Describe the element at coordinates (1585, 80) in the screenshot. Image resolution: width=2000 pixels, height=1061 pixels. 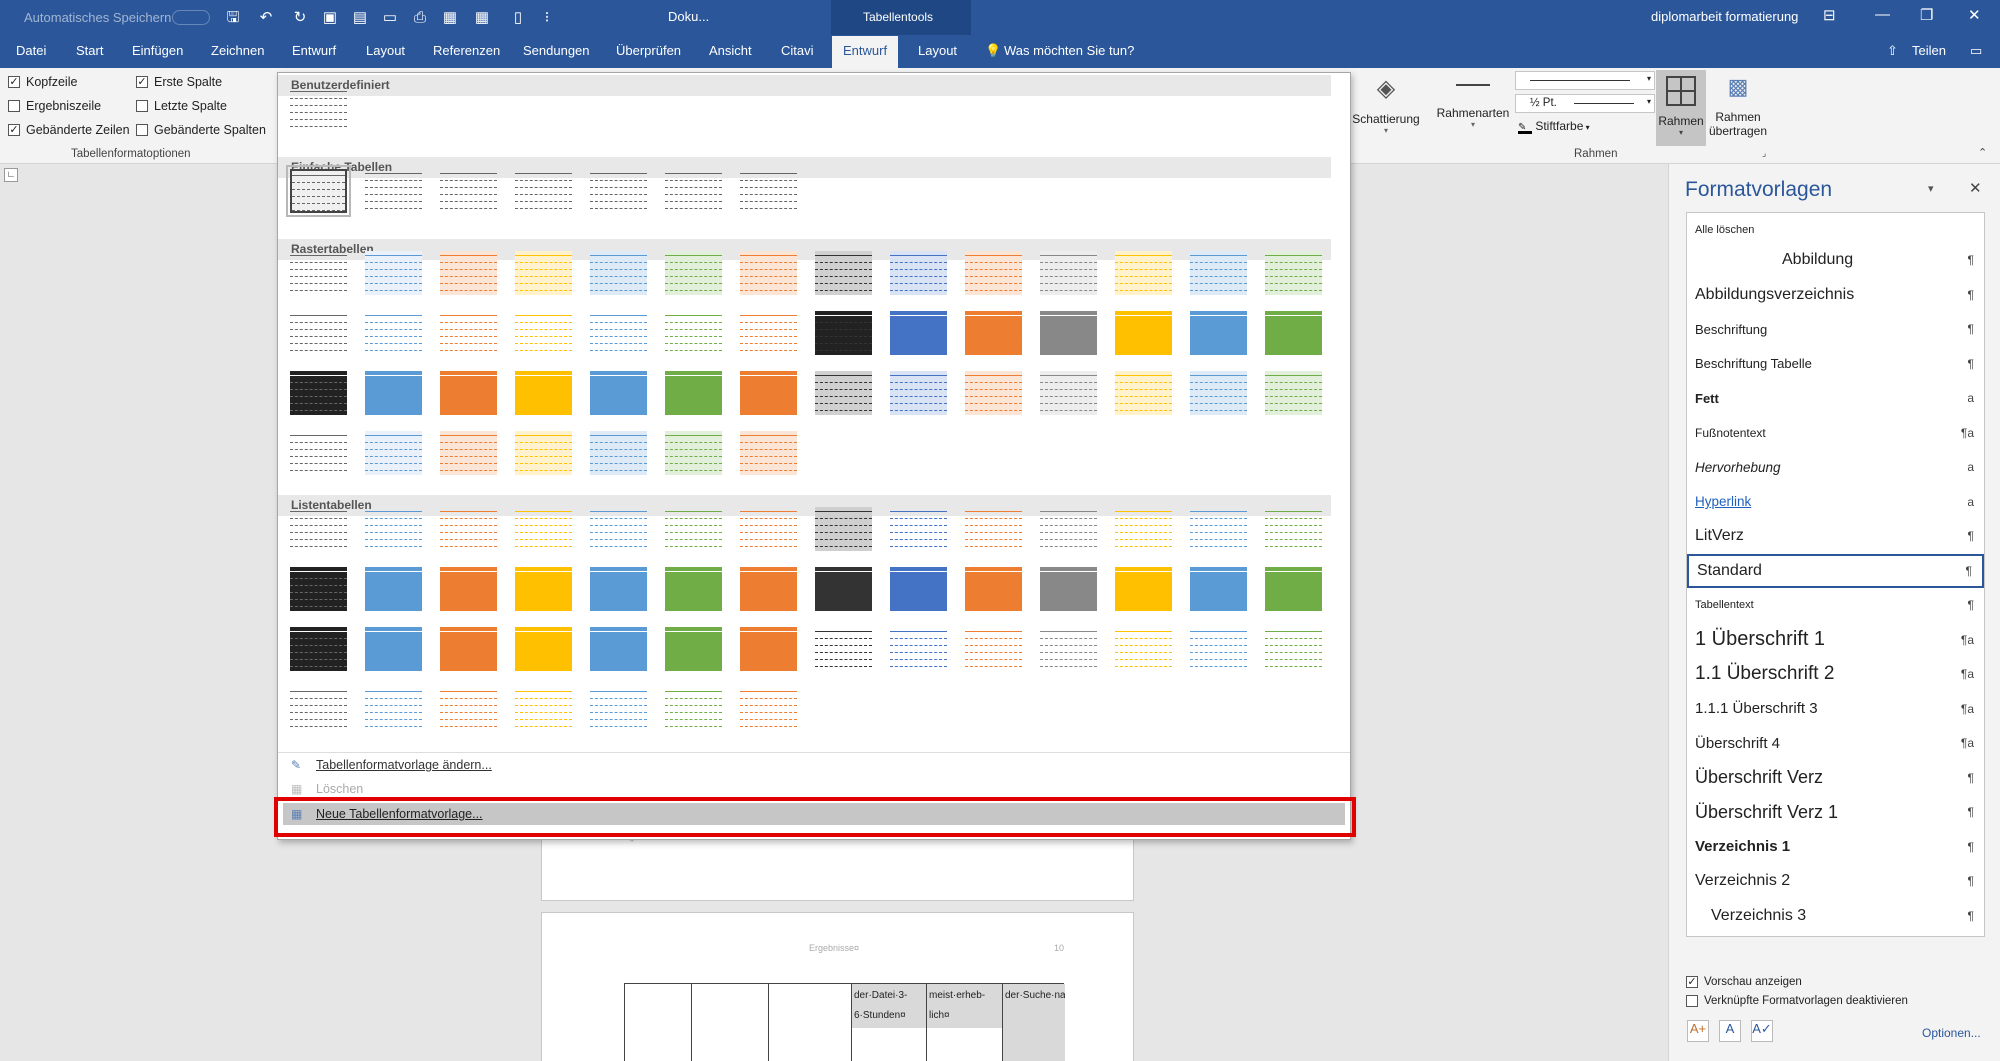
I see `line-style-dropdown: ▾` at that location.